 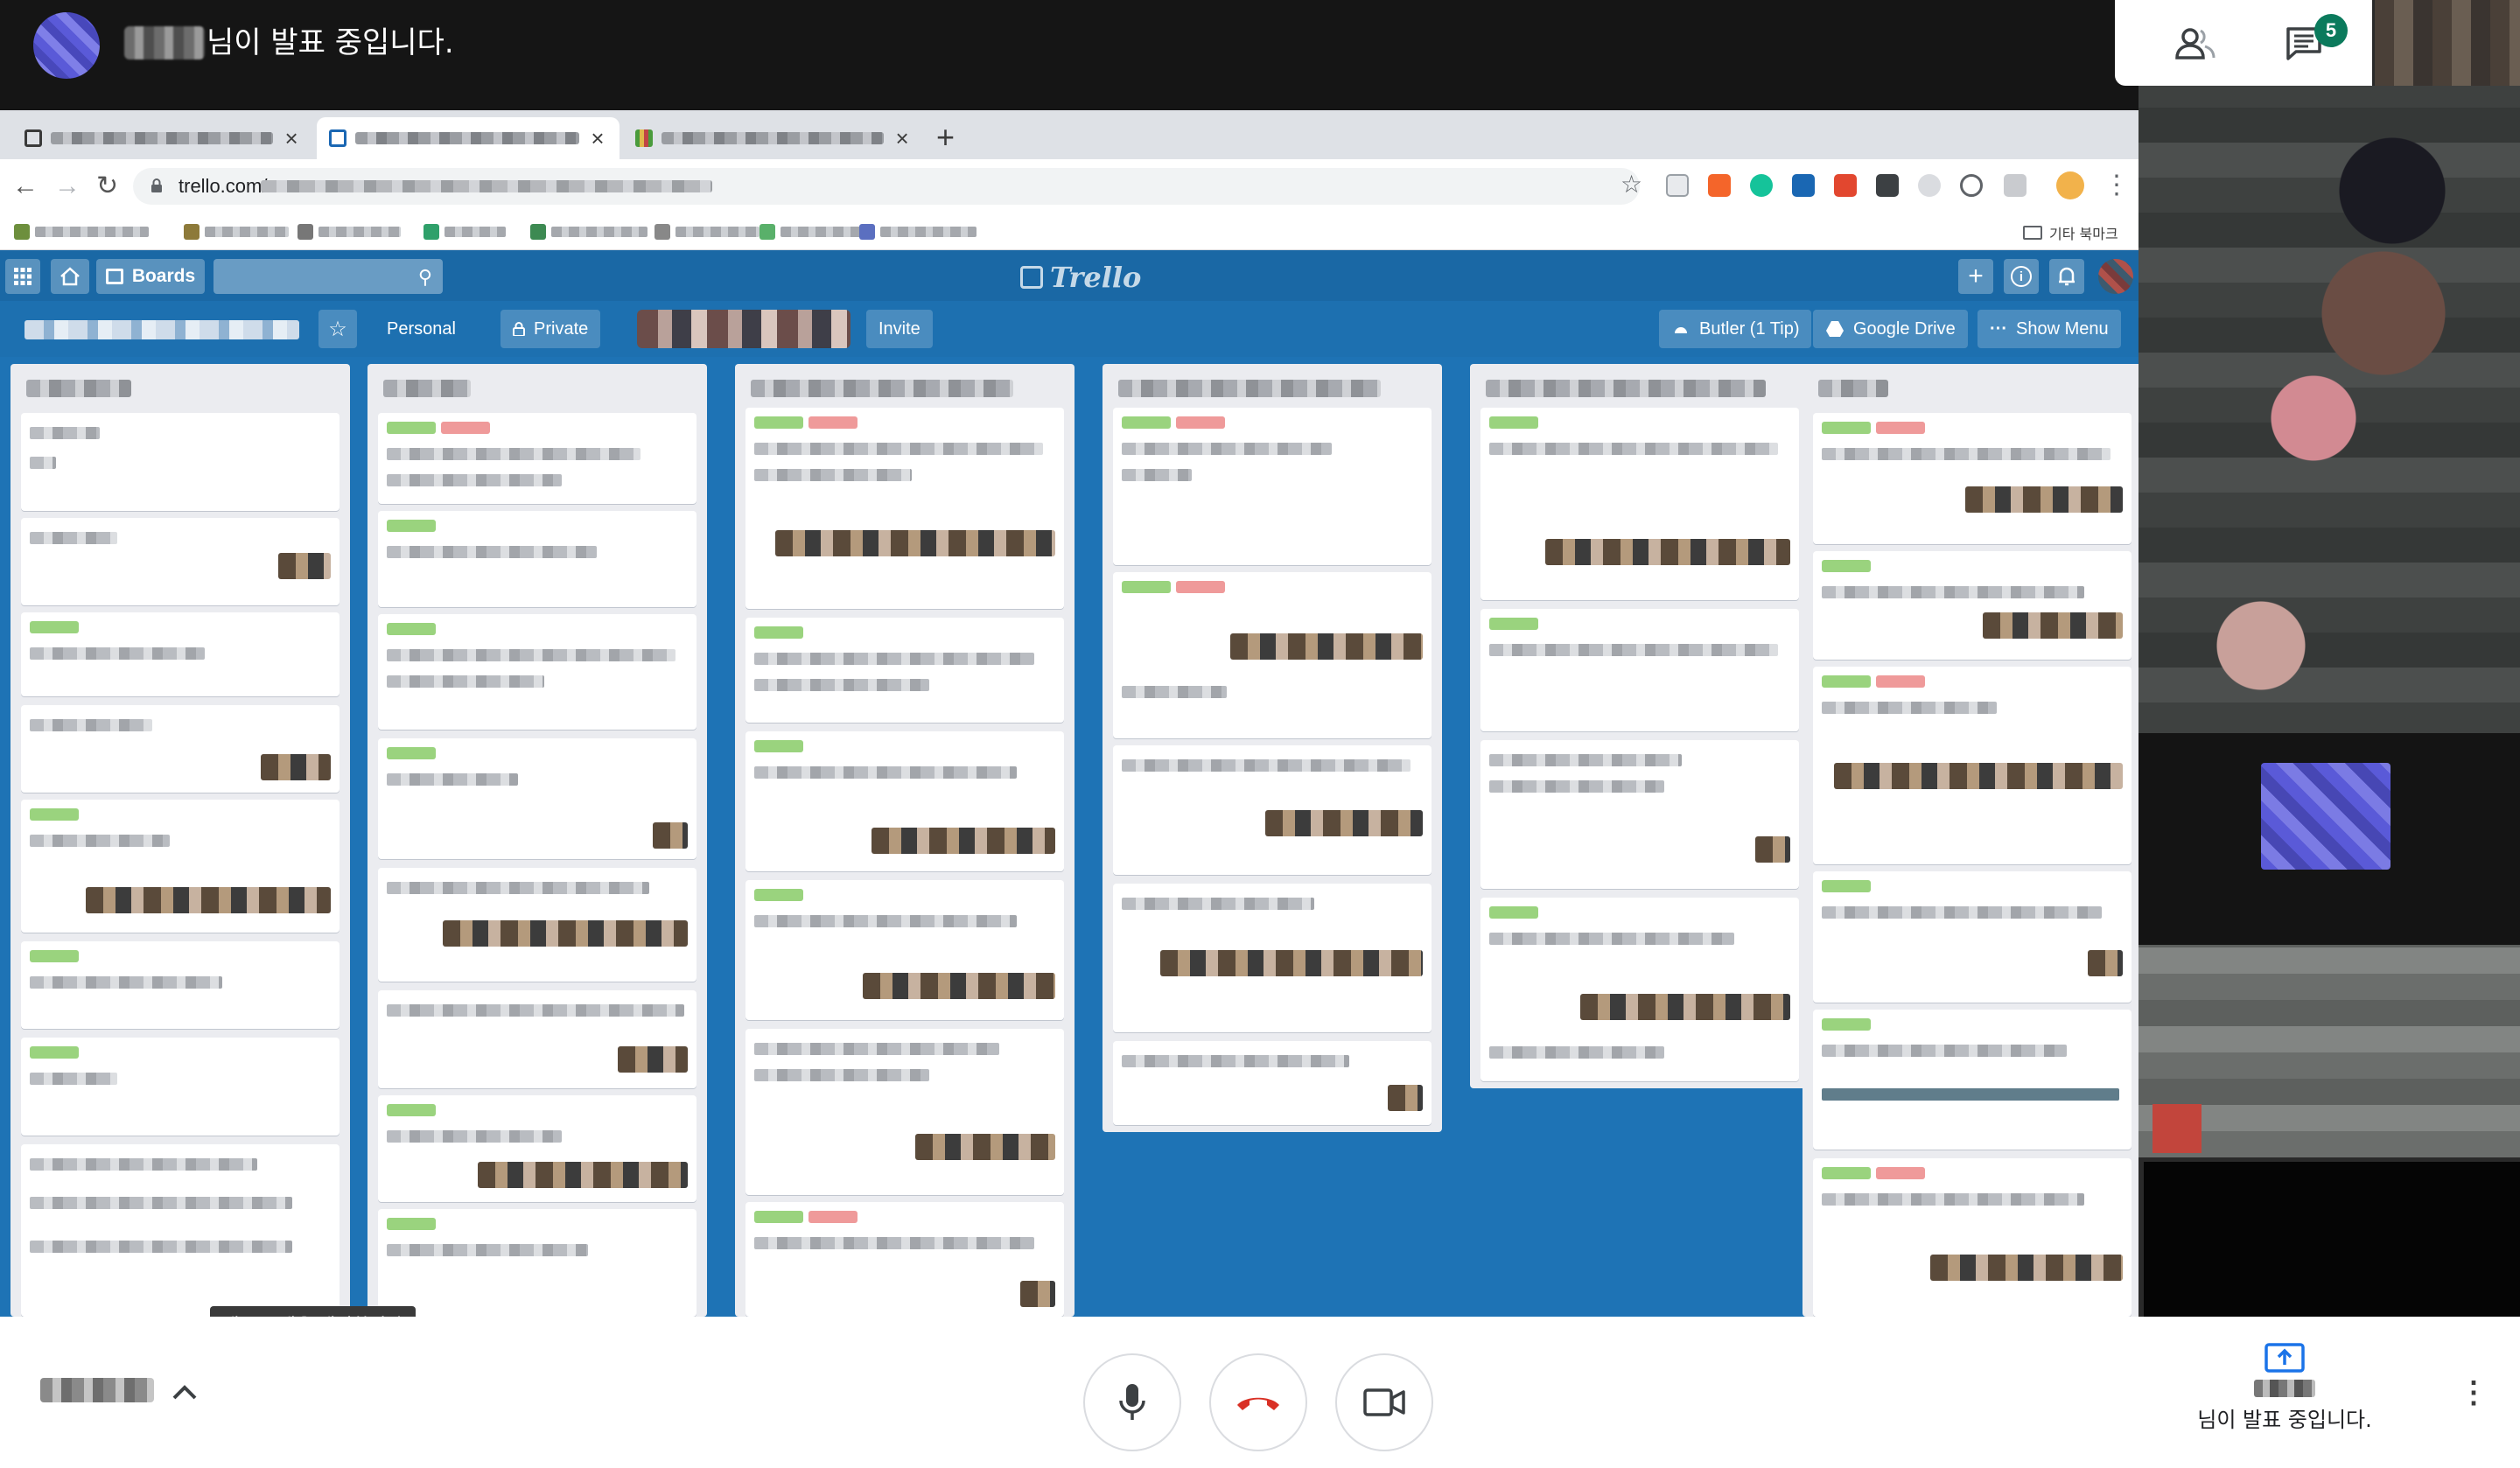 I want to click on reload-icon: ↻, so click(x=107, y=186).